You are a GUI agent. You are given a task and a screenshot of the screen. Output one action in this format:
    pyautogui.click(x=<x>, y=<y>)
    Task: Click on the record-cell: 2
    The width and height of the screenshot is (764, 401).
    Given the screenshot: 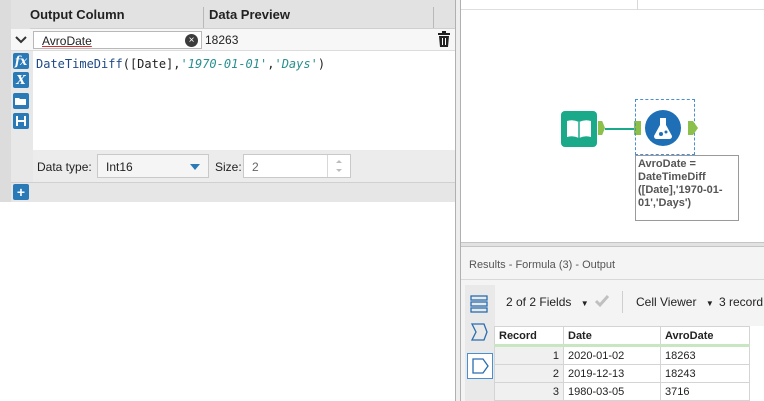 What is the action you would take?
    pyautogui.click(x=529, y=373)
    